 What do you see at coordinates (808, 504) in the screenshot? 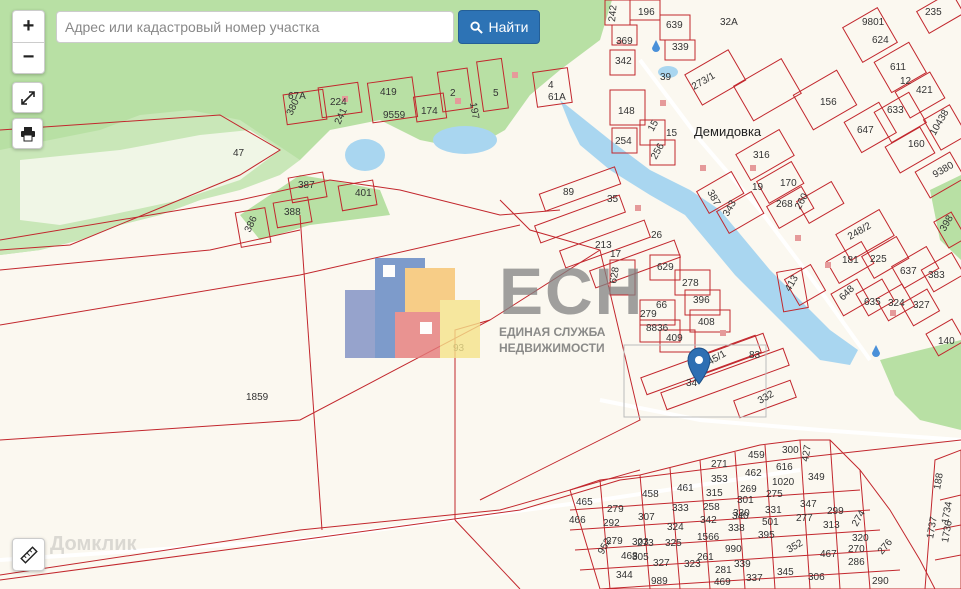
I see `plot-label: 347` at bounding box center [808, 504].